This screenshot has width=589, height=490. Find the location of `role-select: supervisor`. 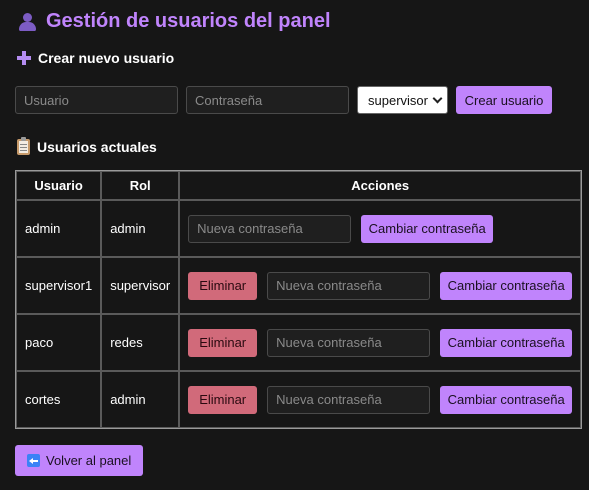

role-select: supervisor is located at coordinates (402, 100).